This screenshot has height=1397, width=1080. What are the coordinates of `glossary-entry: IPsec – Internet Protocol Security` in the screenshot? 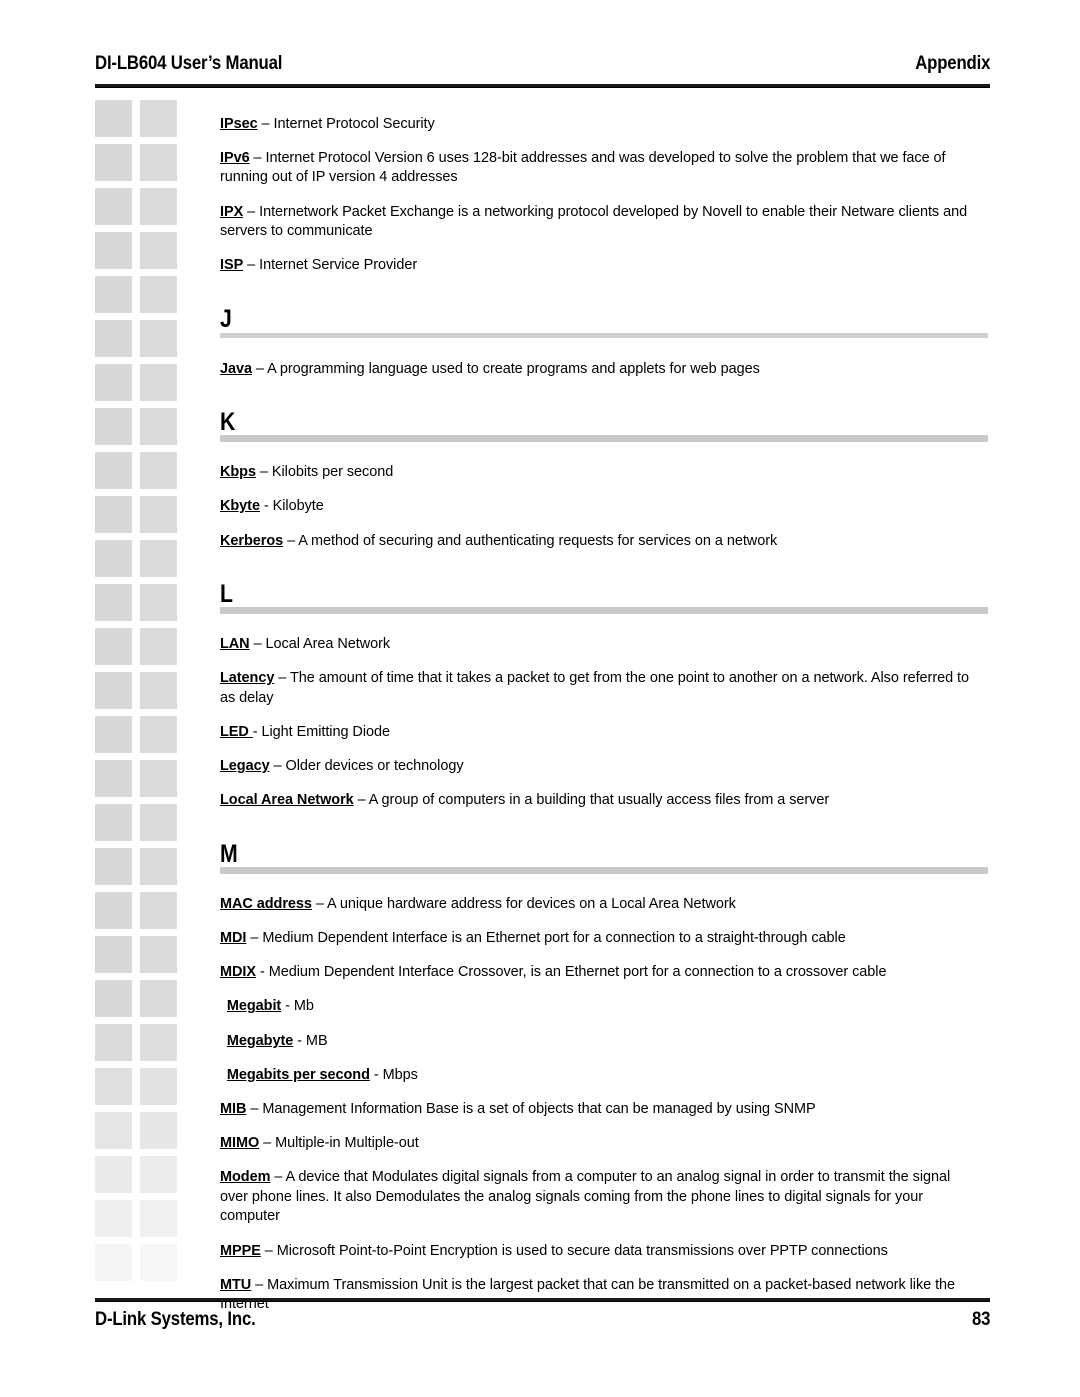 It's located at (598, 125).